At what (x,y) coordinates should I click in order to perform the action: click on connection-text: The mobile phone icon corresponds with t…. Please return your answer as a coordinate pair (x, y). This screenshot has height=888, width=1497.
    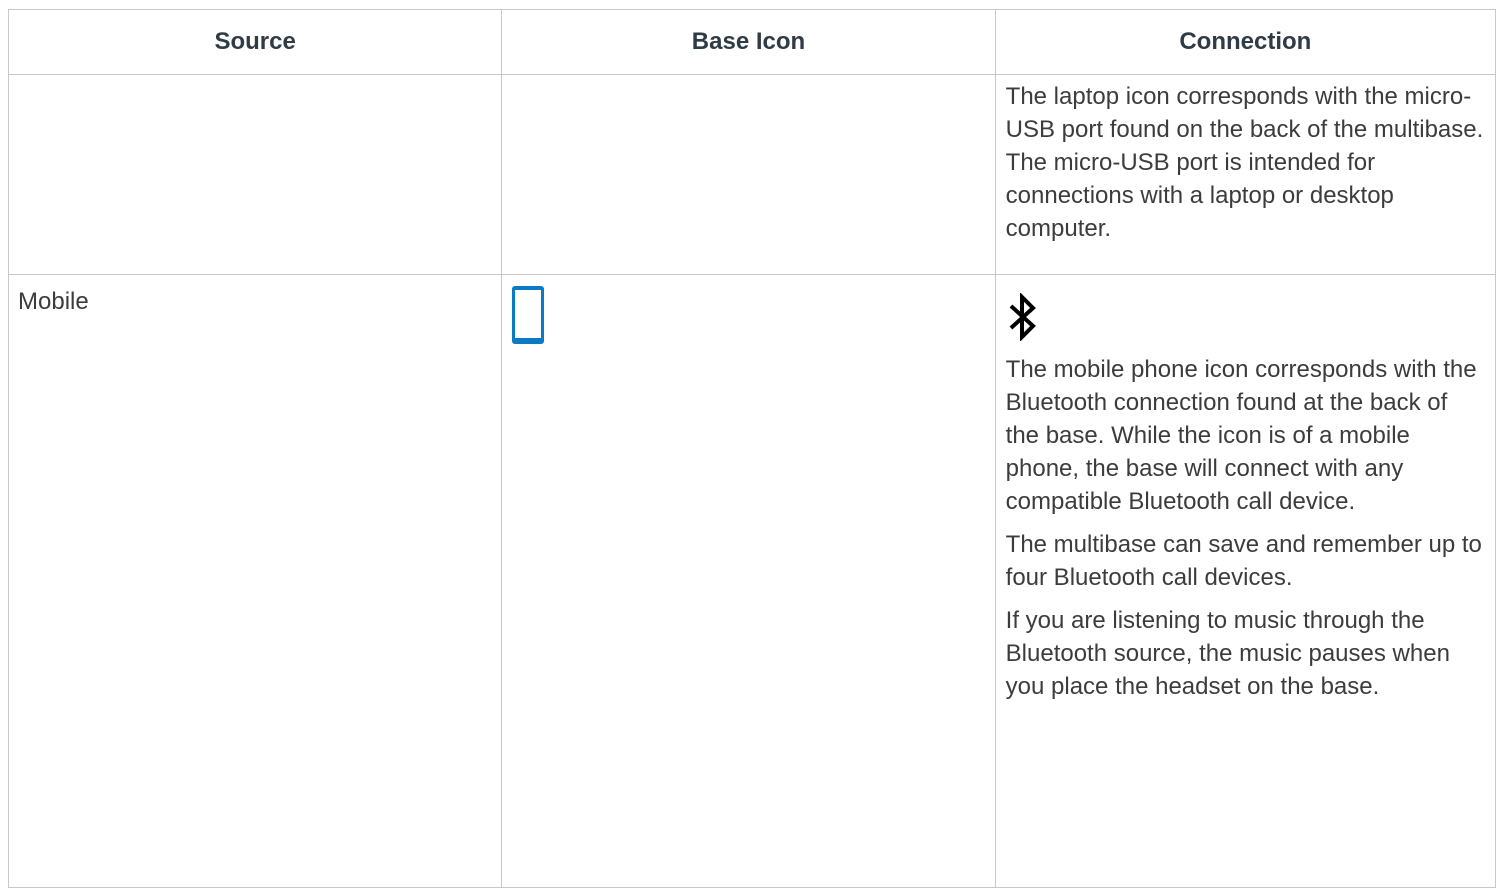
    Looking at the image, I should click on (1241, 435).